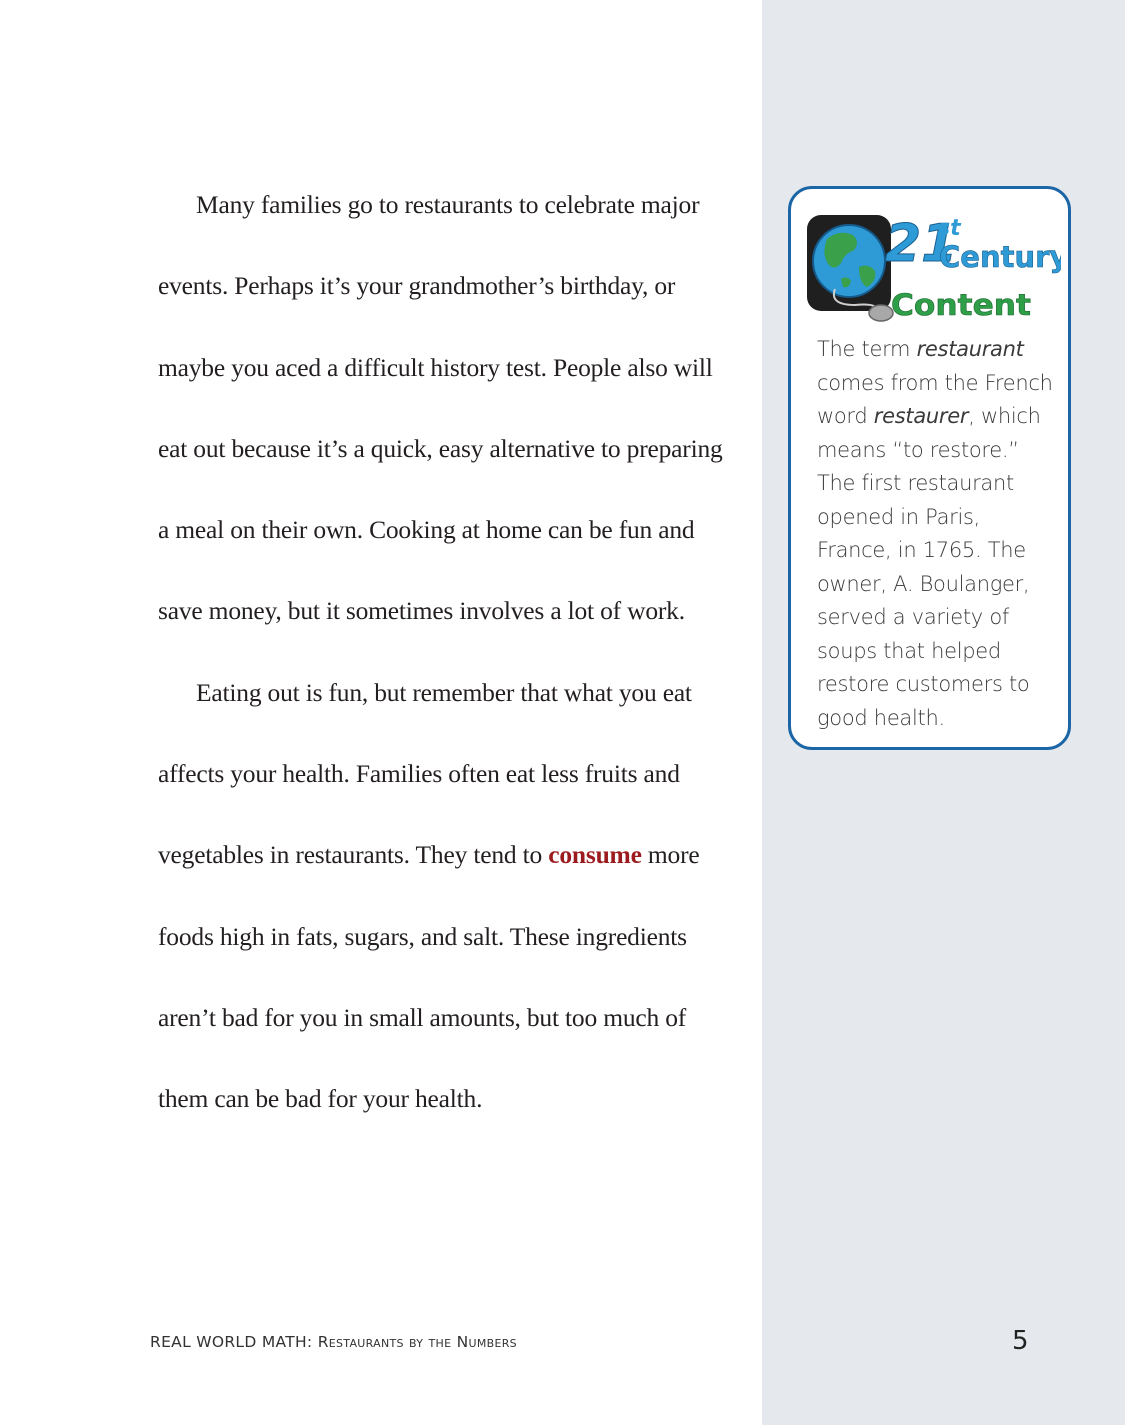  What do you see at coordinates (867, 349) in the screenshot?
I see `fact-text-1: The term` at bounding box center [867, 349].